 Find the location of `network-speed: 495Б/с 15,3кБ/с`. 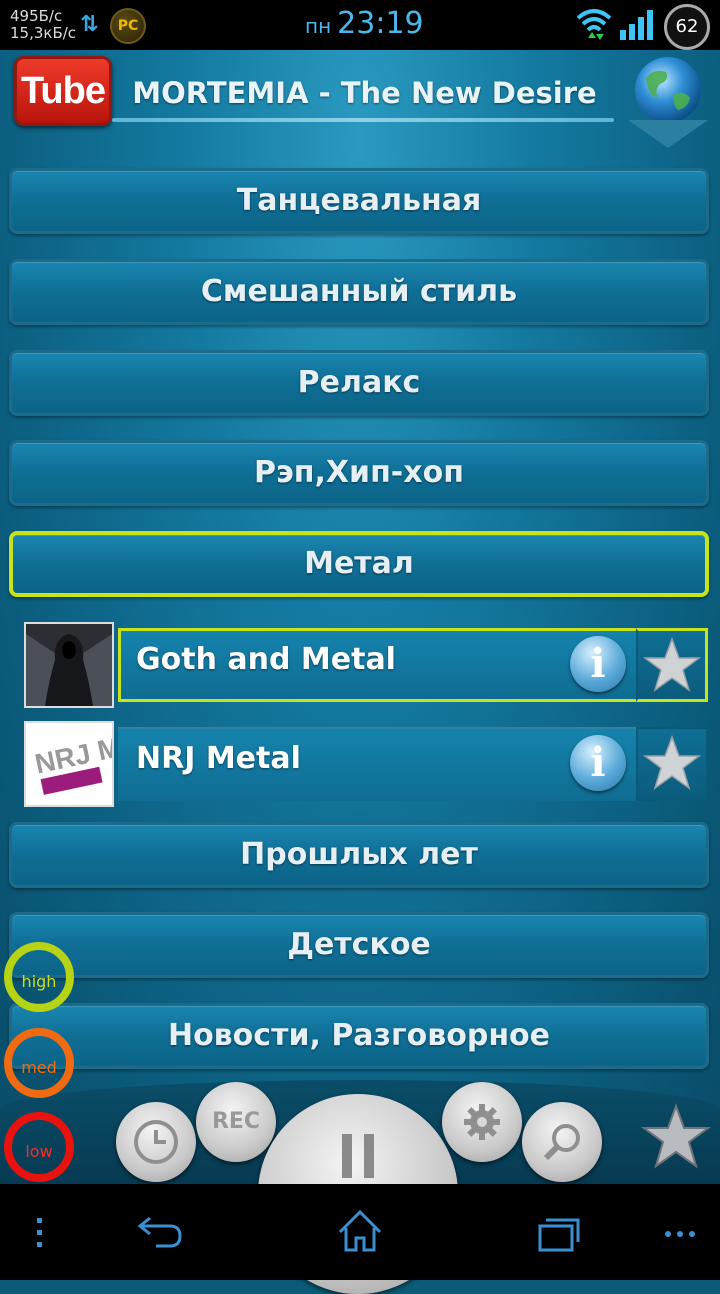

network-speed: 495Б/с 15,3кБ/с is located at coordinates (43, 25).